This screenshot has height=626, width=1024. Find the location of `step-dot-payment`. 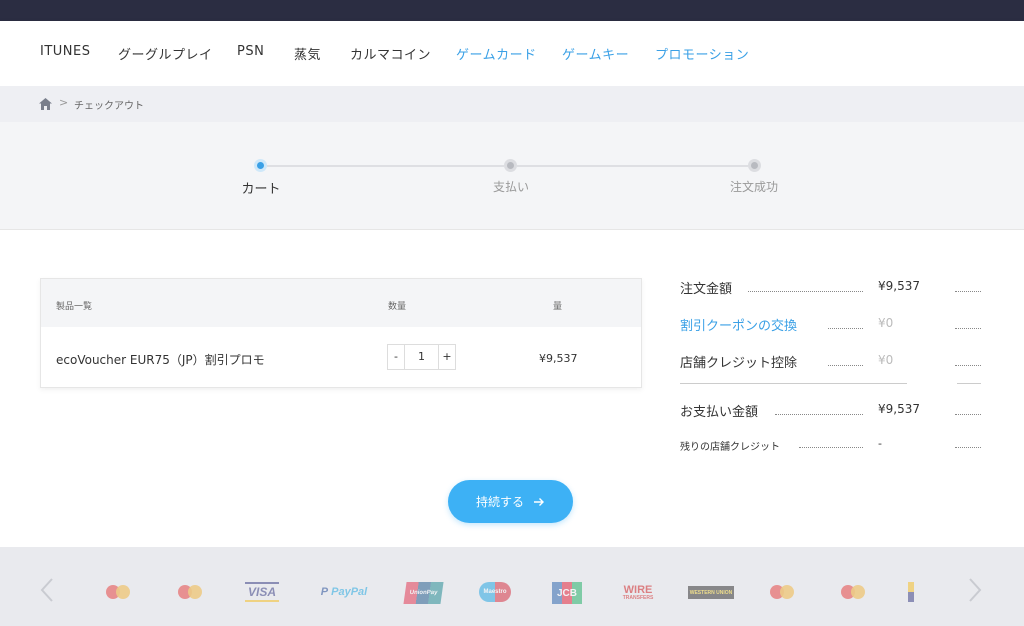

step-dot-payment is located at coordinates (510, 165).